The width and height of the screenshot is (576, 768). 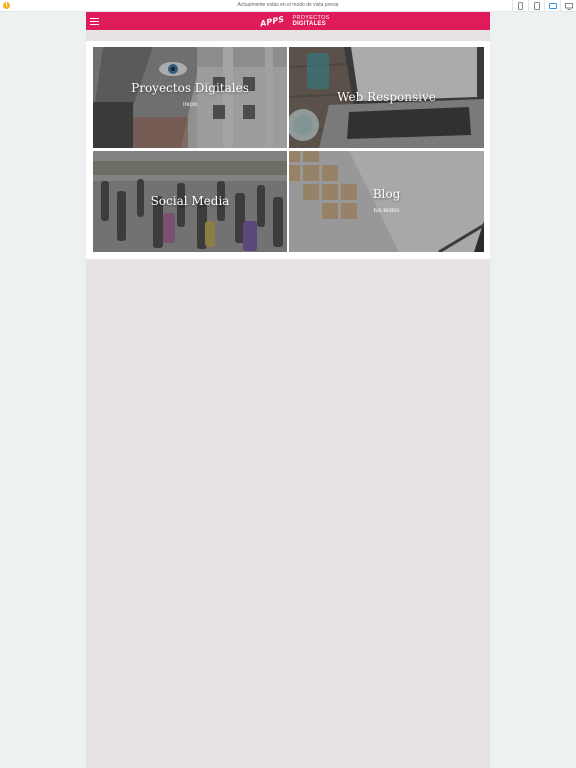 I want to click on tile-subtitle: tus textos, so click(x=386, y=211).